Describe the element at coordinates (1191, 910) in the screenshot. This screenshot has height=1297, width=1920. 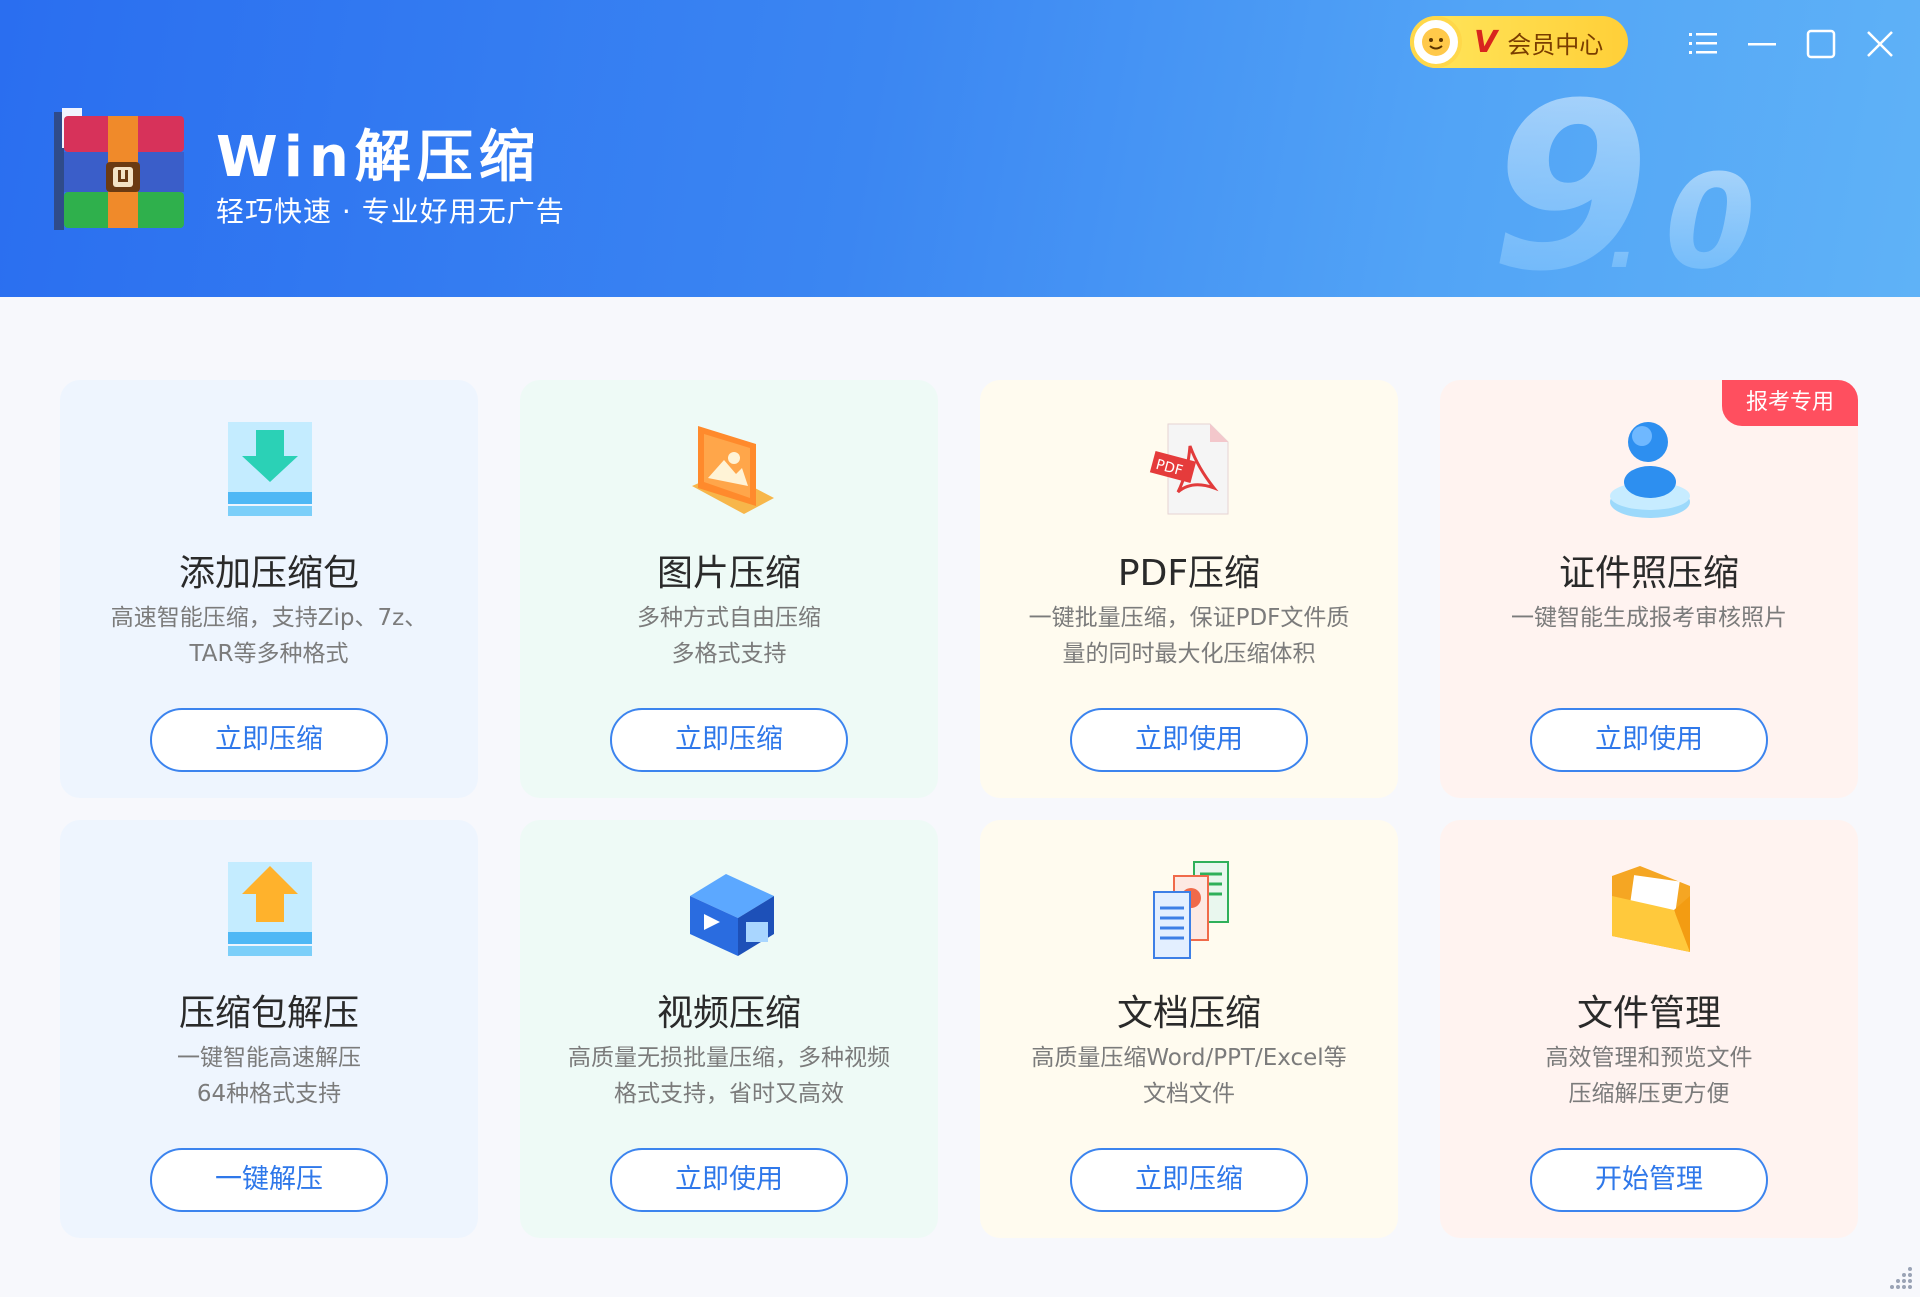
I see `documents-icon` at that location.